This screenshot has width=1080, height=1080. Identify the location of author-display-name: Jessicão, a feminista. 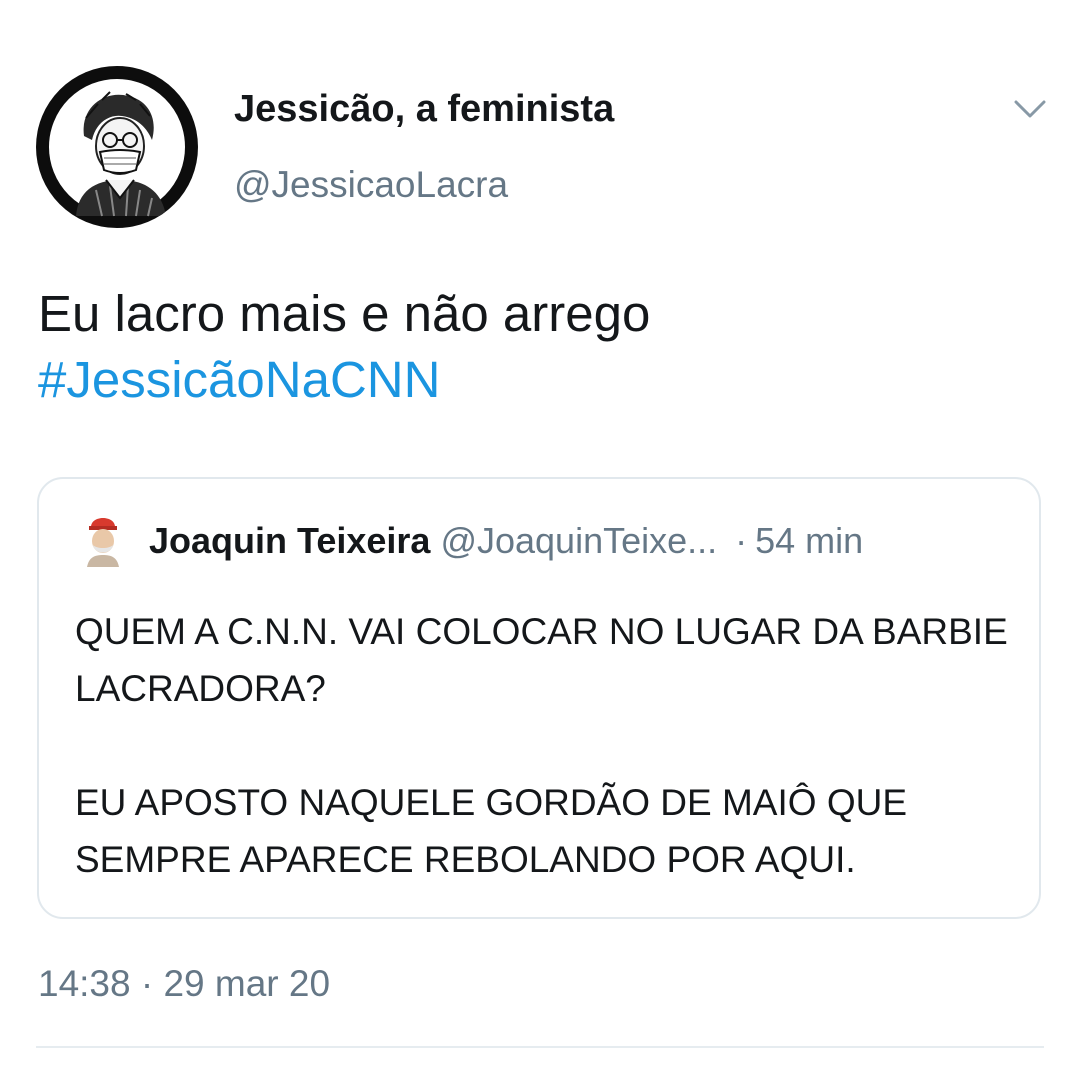
(424, 109).